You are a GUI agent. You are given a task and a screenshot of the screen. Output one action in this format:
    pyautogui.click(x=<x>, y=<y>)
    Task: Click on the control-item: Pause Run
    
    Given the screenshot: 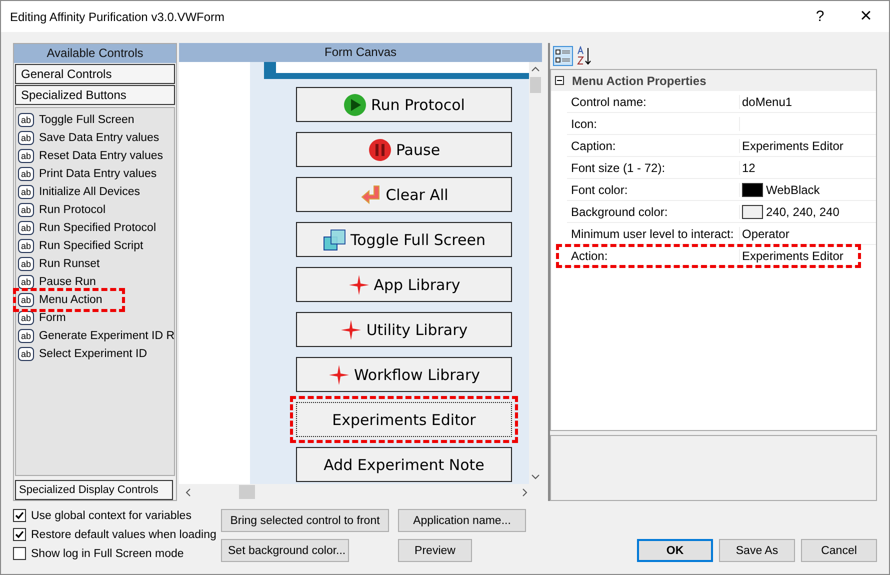 What is the action you would take?
    pyautogui.click(x=67, y=282)
    